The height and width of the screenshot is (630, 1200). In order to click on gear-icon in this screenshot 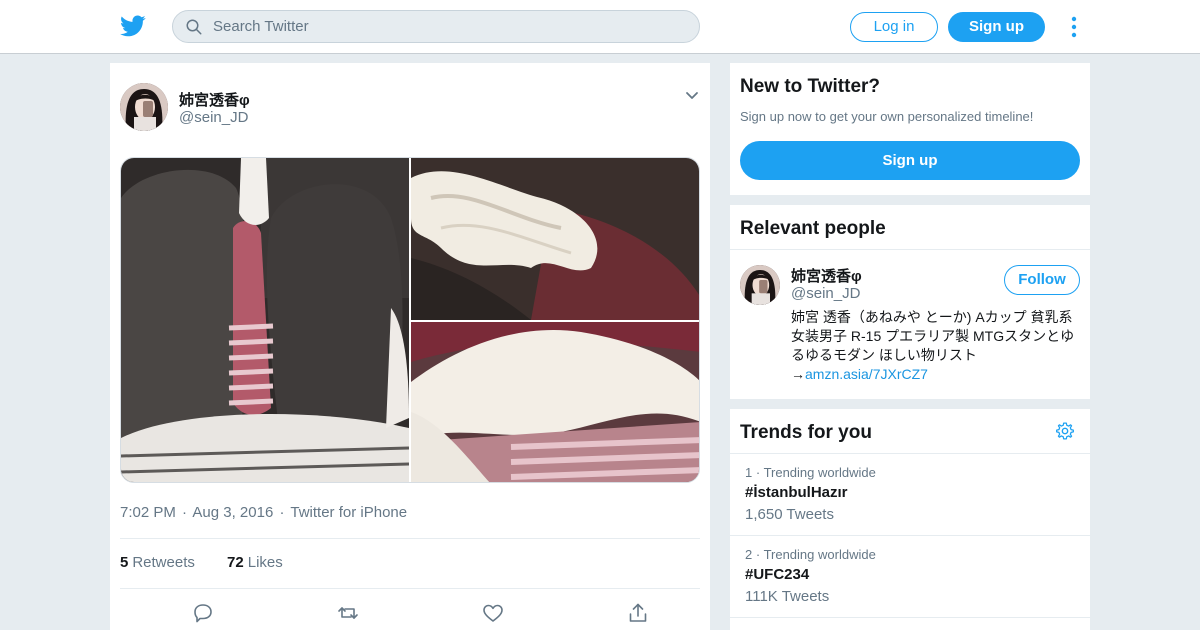, I will do `click(1065, 431)`.